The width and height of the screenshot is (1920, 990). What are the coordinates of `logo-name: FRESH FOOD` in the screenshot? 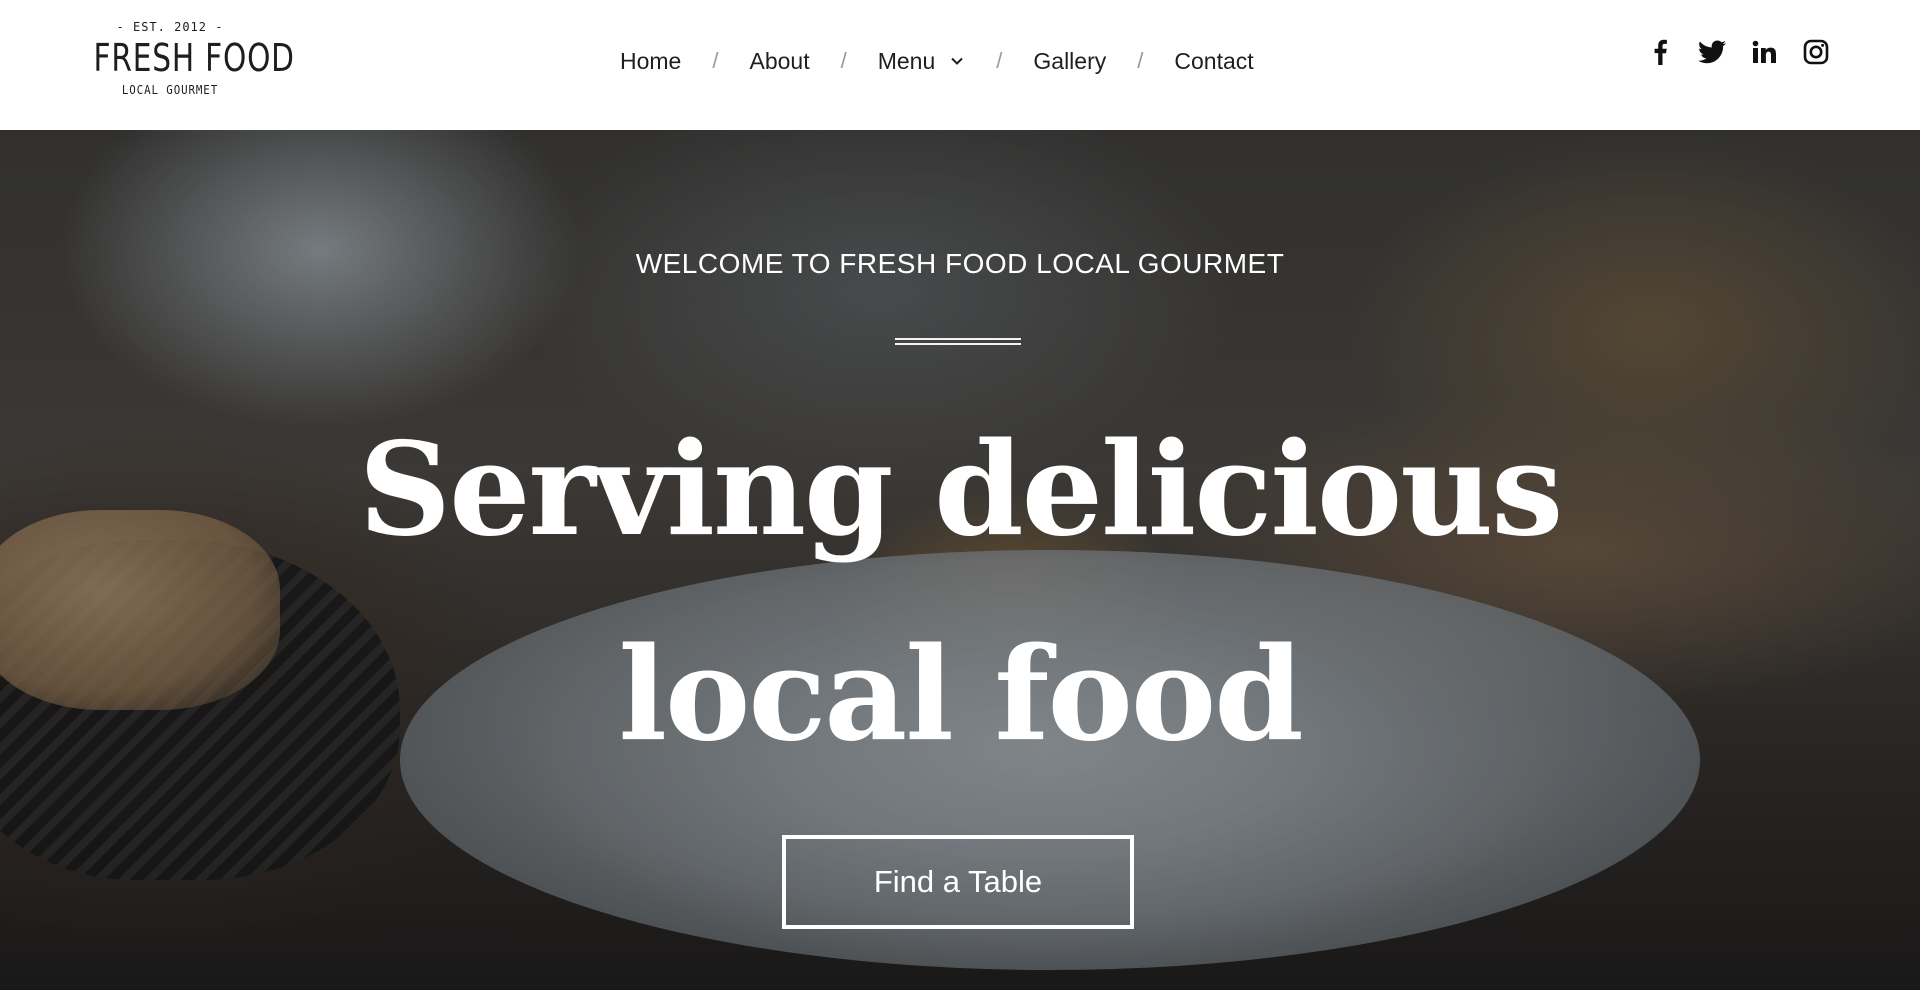 It's located at (194, 58).